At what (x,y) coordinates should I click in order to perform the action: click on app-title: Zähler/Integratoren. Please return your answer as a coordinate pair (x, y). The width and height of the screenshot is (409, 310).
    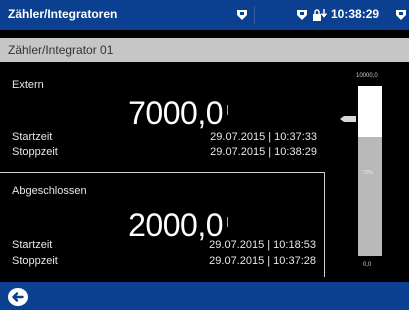
    Looking at the image, I should click on (63, 14).